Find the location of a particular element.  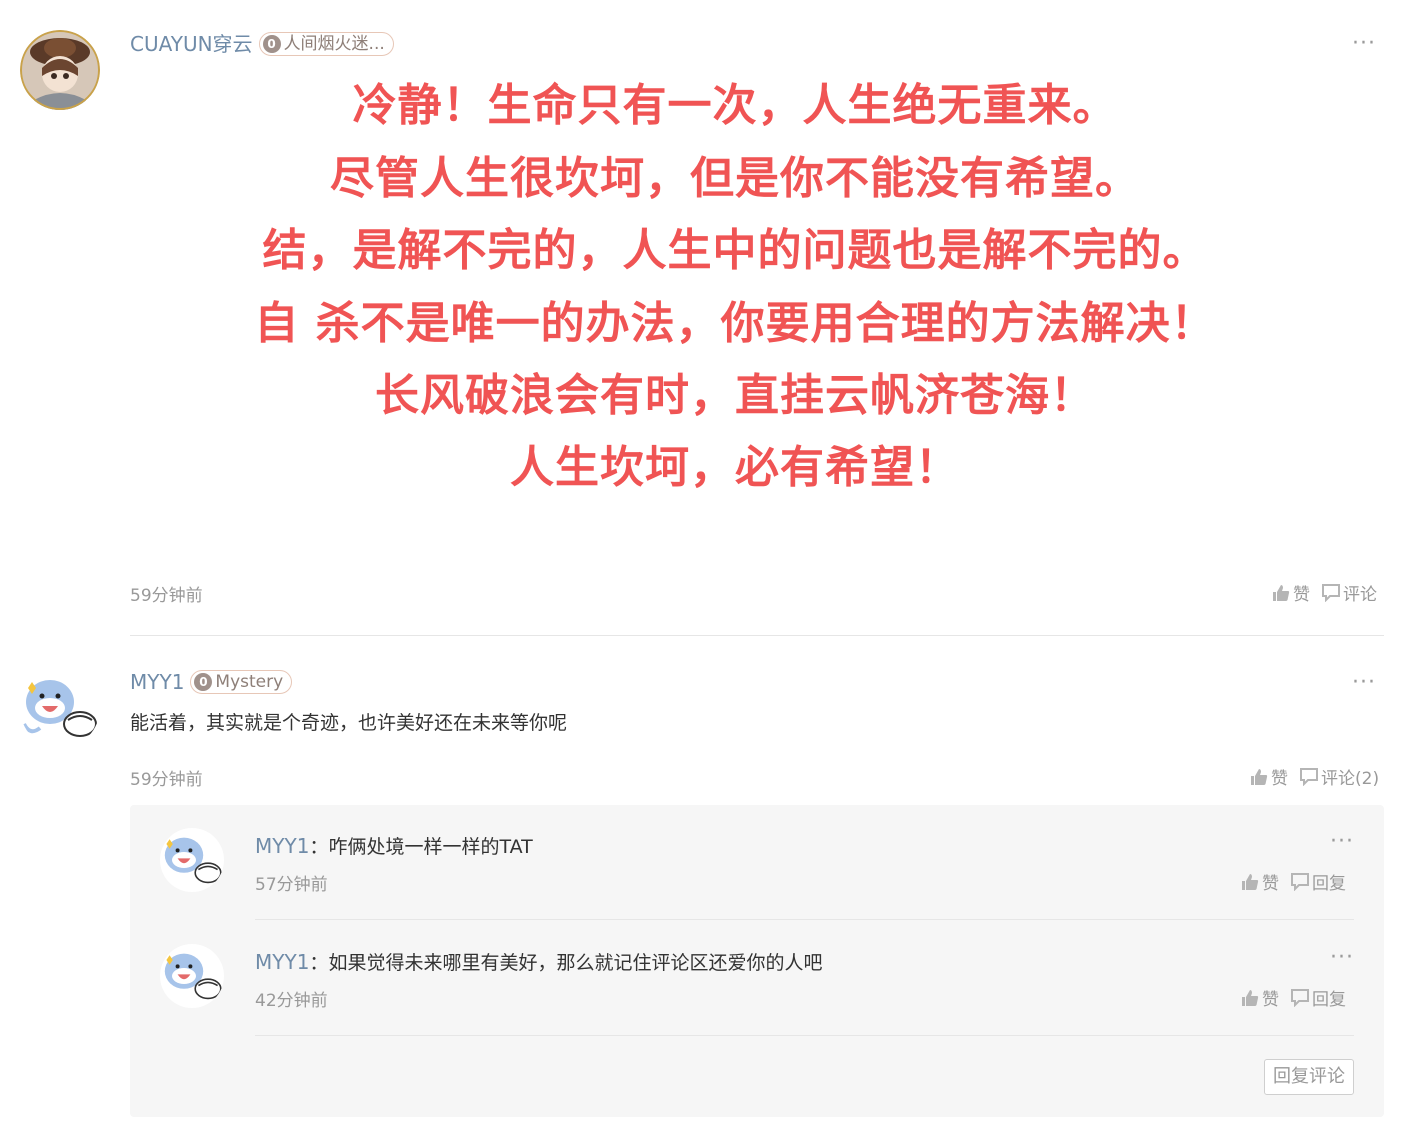

timestamp: 57分钟前 is located at coordinates (291, 885).